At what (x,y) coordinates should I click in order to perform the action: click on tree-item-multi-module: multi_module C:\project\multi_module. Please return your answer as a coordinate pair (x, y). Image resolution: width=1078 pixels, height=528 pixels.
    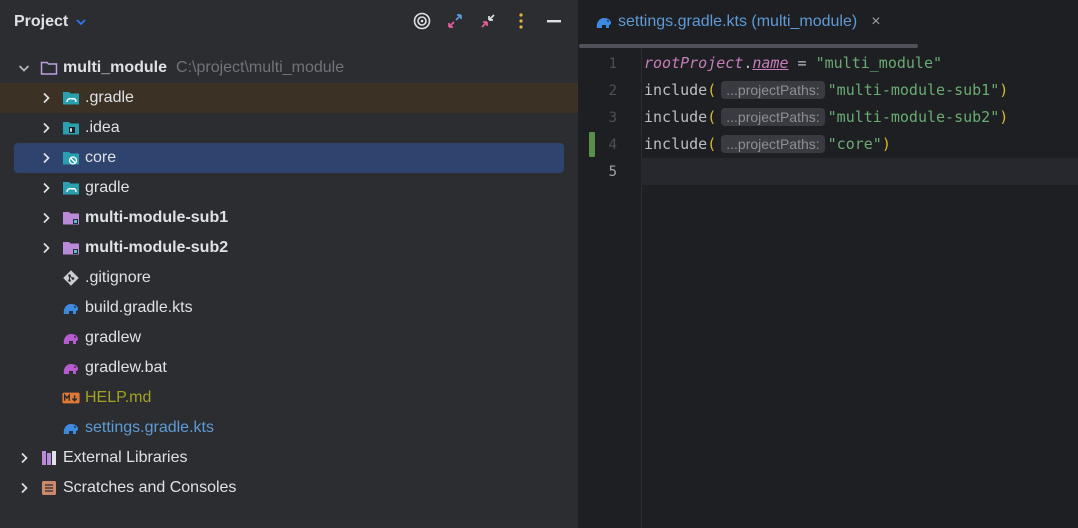
    Looking at the image, I should click on (289, 68).